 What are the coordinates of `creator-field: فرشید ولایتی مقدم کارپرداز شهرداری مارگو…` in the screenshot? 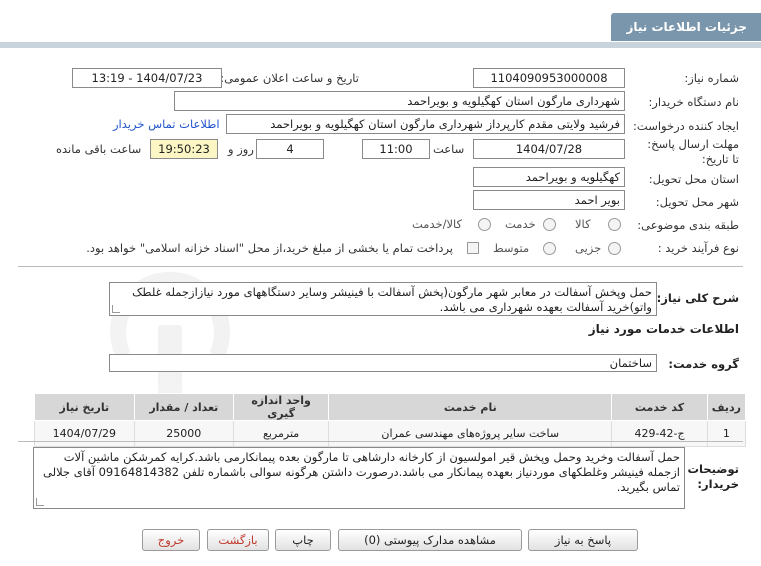 It's located at (425, 124).